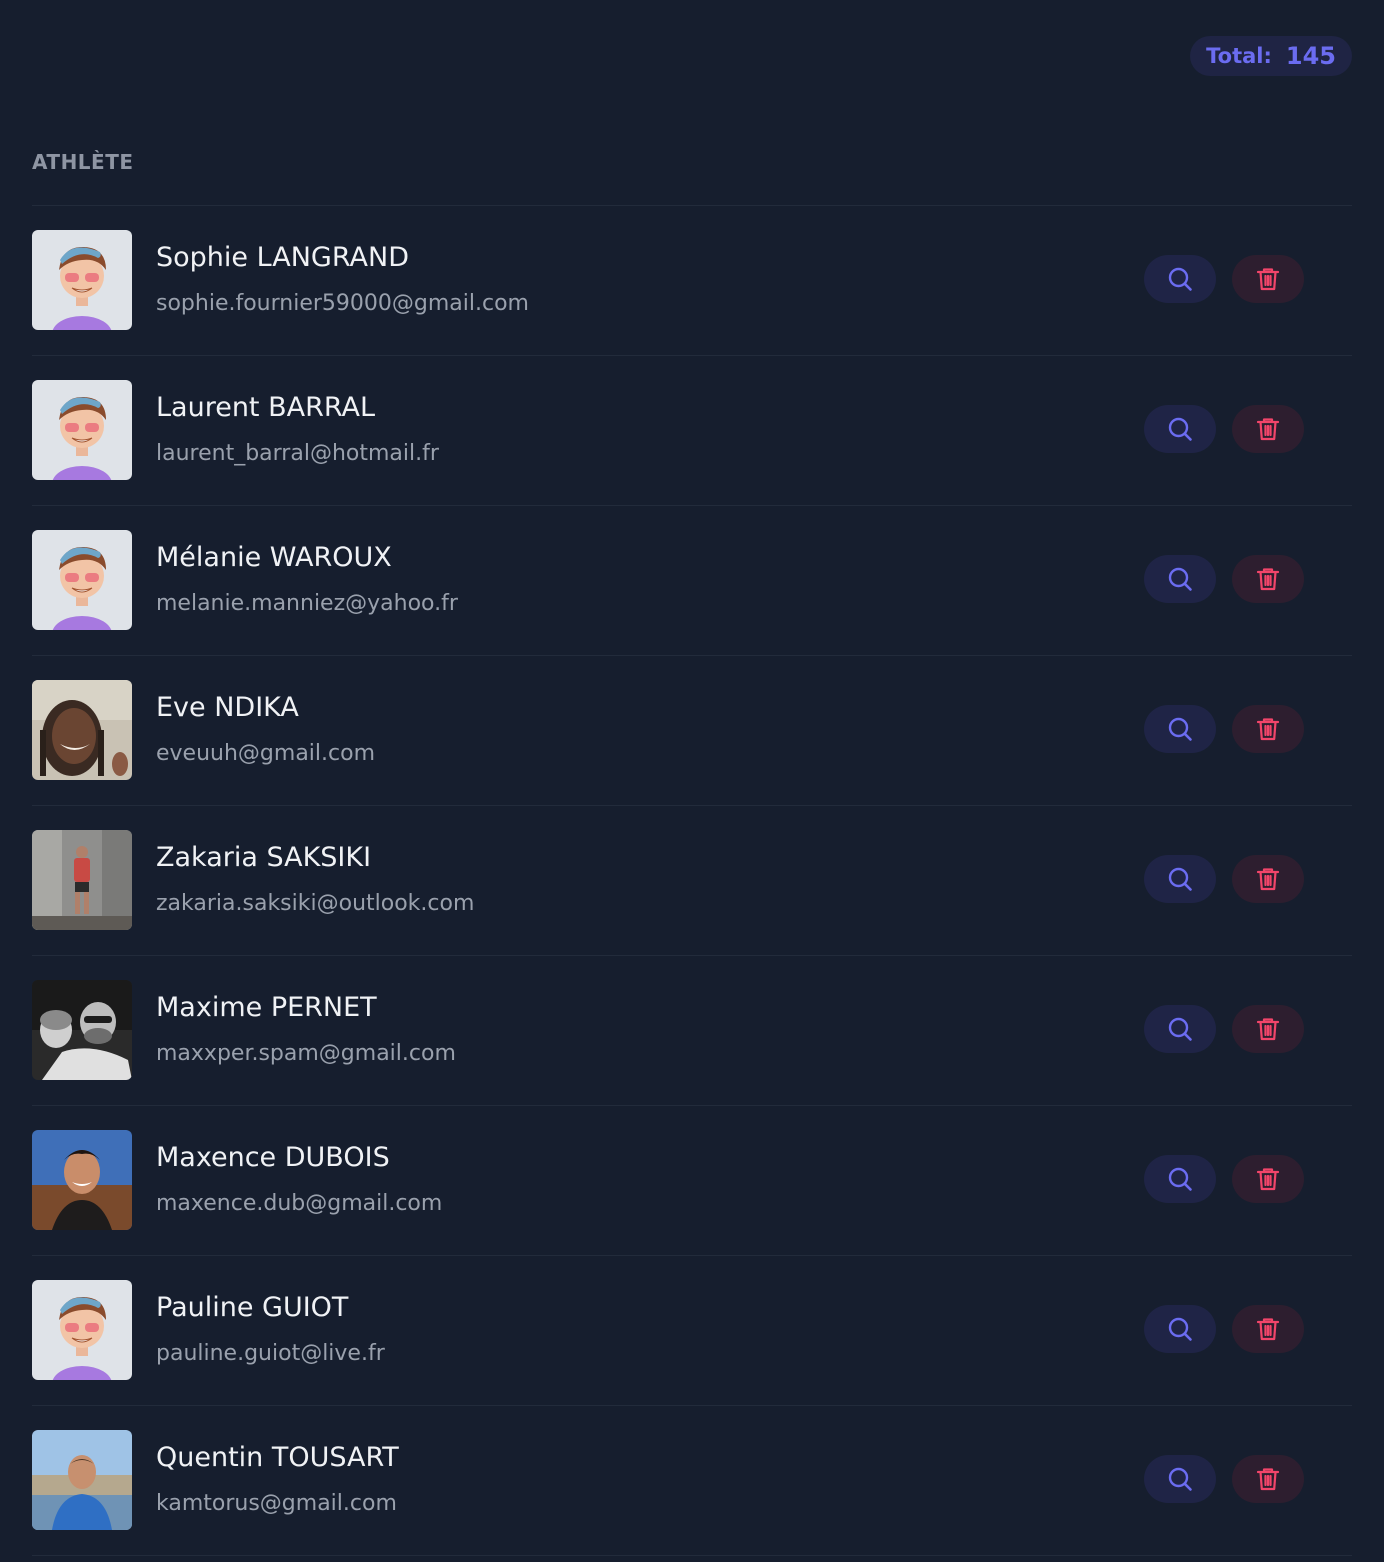 This screenshot has width=1384, height=1562. What do you see at coordinates (692, 581) in the screenshot?
I see `athlete-row: Mélanie WAROUX melanie.manniez@yahoo.fr` at bounding box center [692, 581].